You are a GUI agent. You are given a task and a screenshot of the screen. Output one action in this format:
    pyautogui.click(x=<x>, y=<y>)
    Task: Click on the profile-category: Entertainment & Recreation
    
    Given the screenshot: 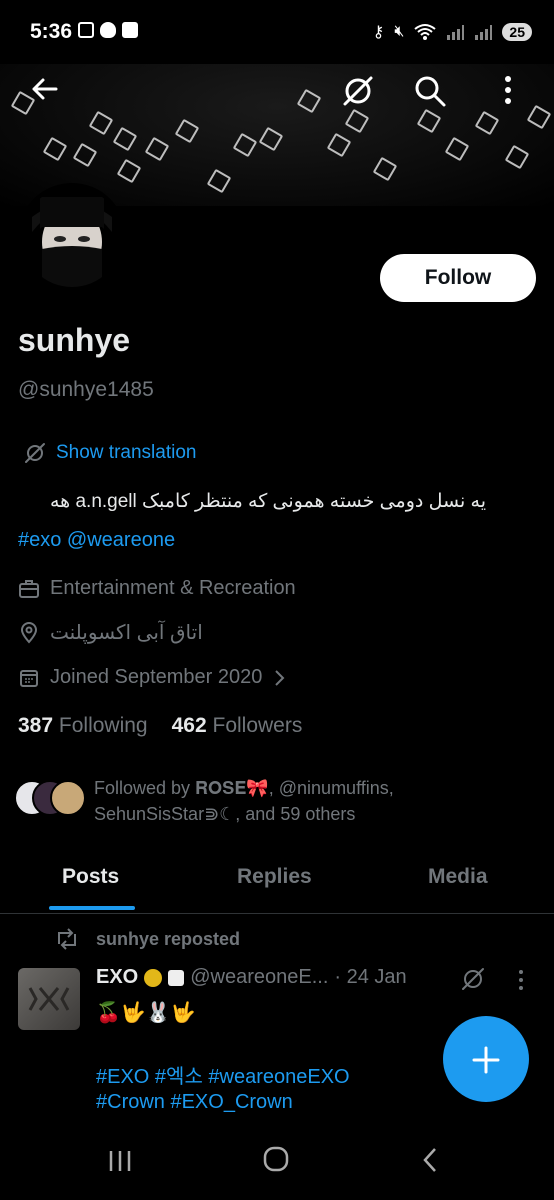 What is the action you would take?
    pyautogui.click(x=157, y=588)
    